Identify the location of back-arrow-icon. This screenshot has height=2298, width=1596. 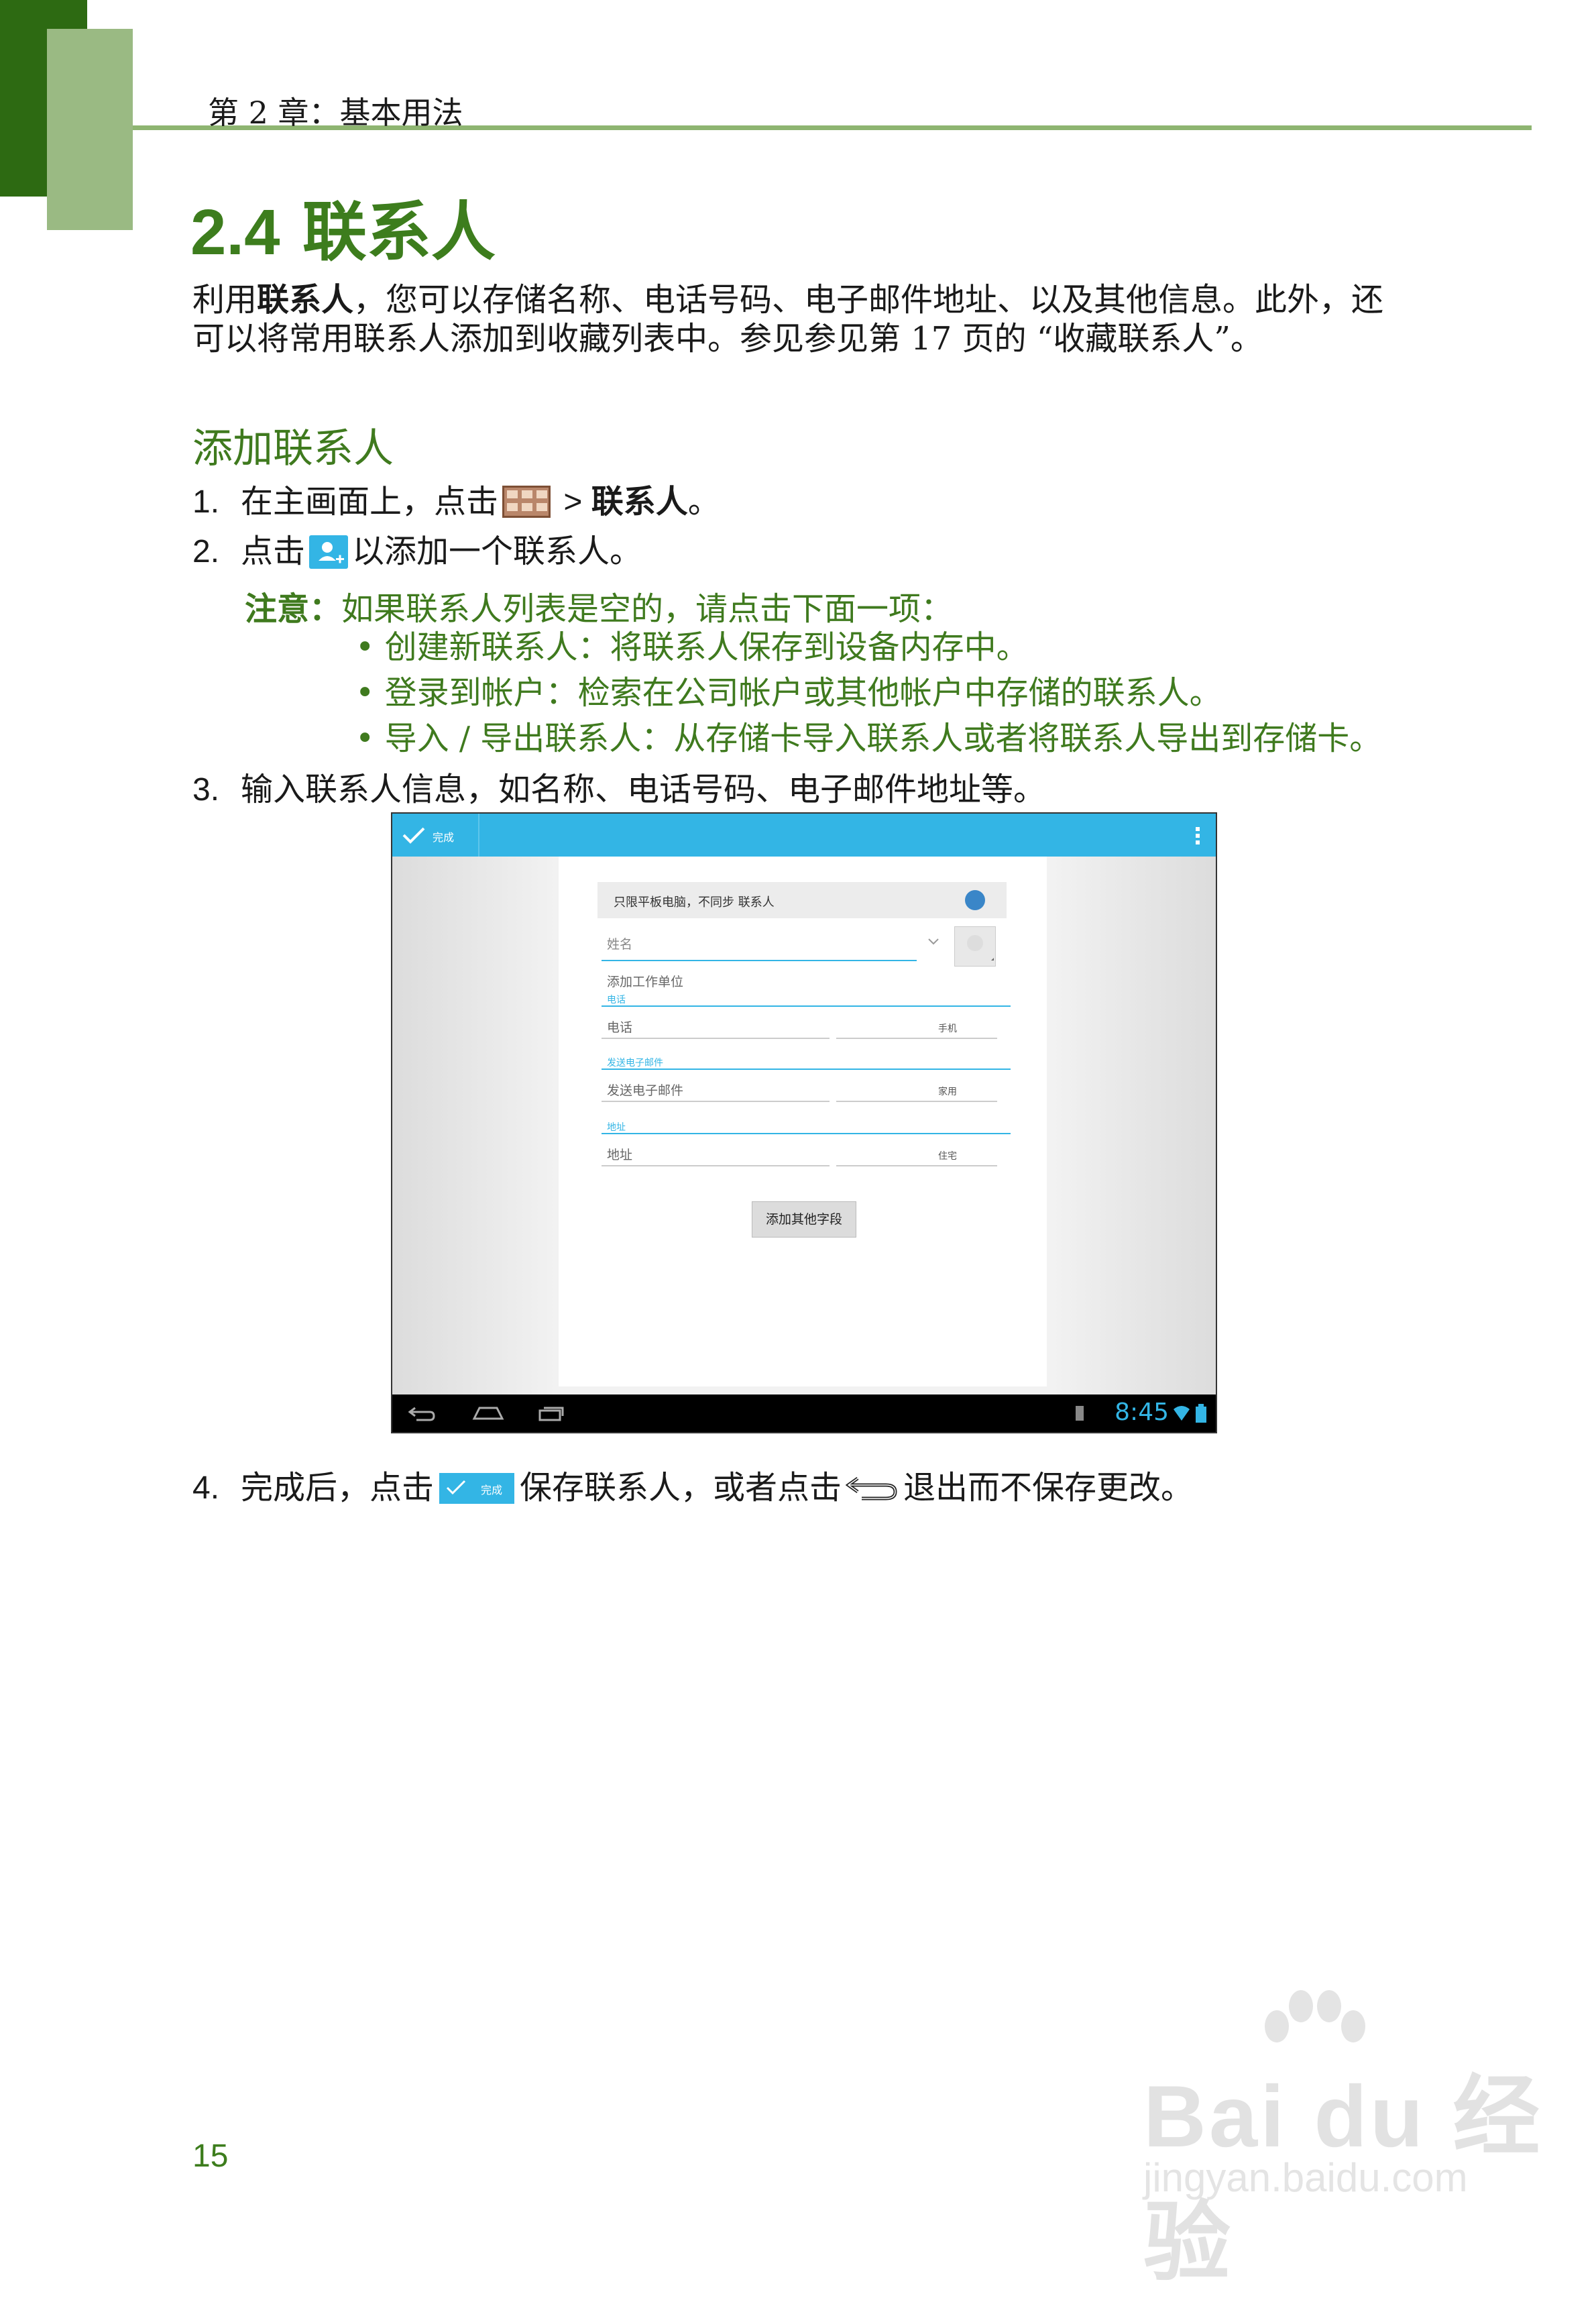
(871, 1488).